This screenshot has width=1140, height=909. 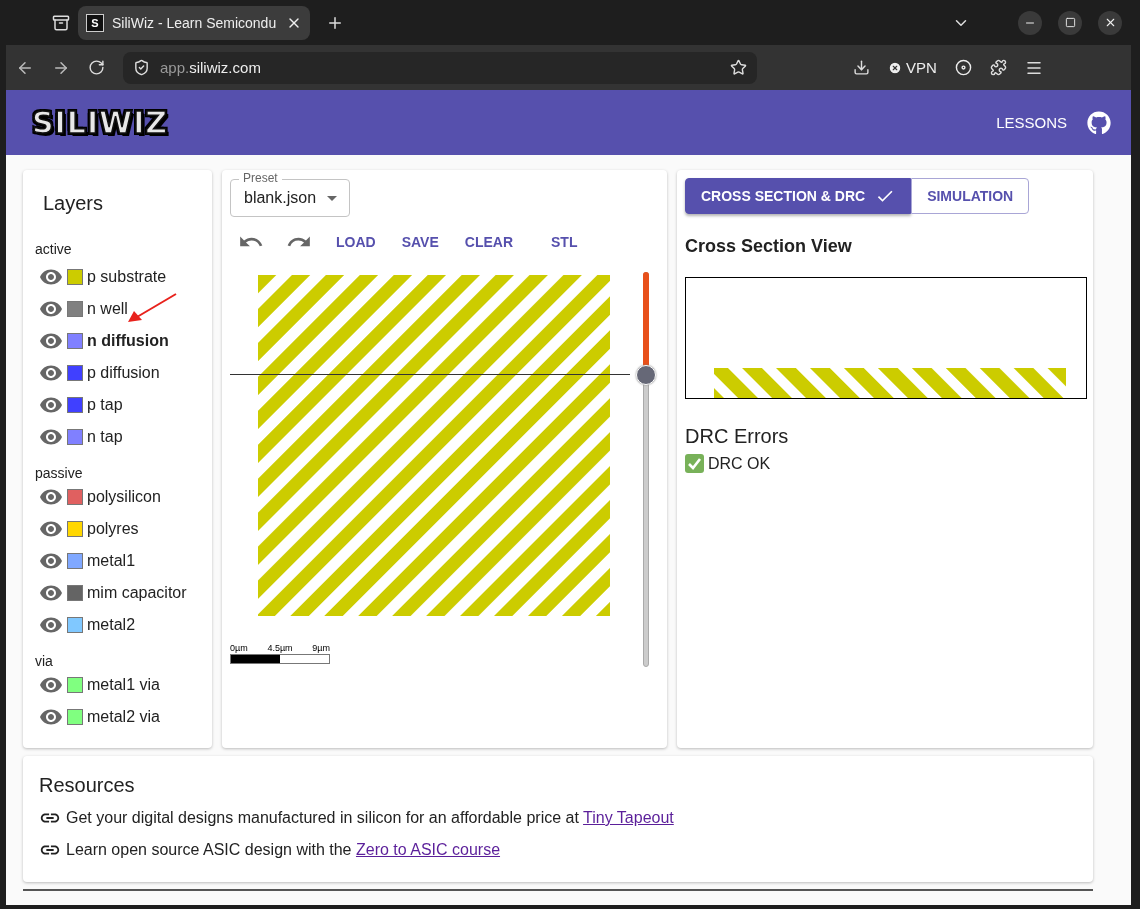 What do you see at coordinates (737, 436) in the screenshot?
I see `drc-title: DRC Errors` at bounding box center [737, 436].